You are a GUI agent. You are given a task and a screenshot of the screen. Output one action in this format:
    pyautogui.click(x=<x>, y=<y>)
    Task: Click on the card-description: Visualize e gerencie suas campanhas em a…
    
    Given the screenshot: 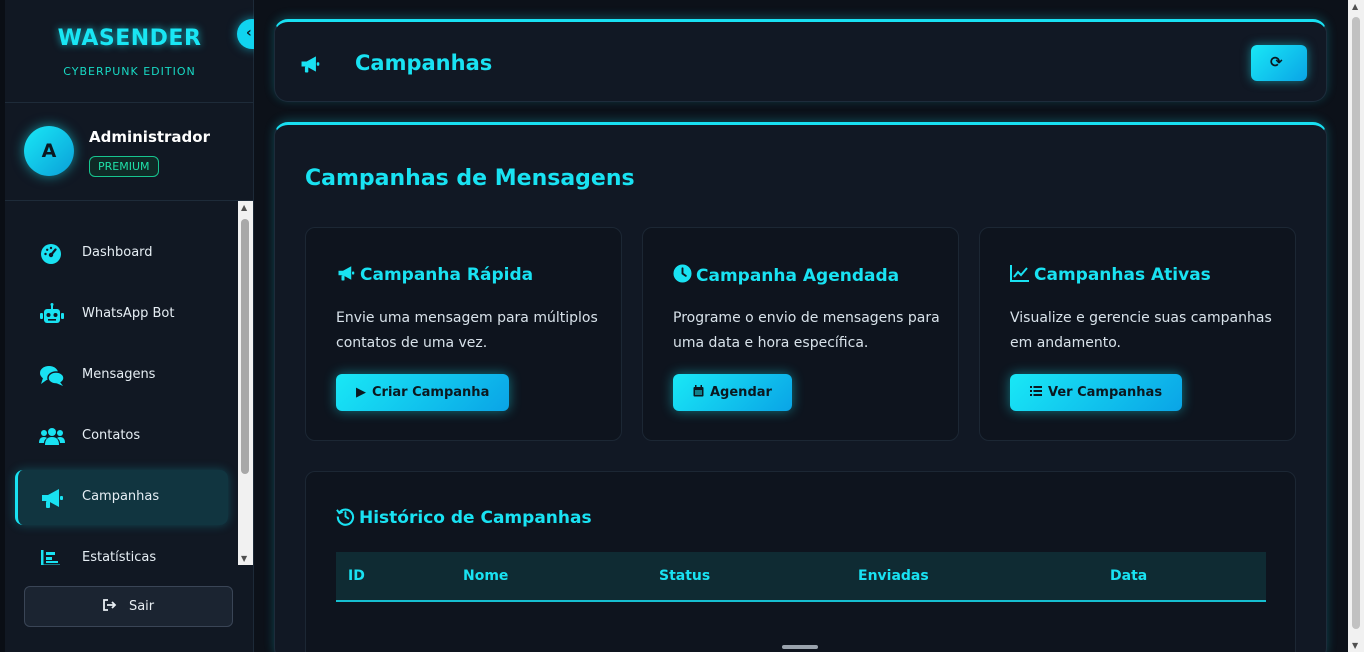 What is the action you would take?
    pyautogui.click(x=1141, y=330)
    